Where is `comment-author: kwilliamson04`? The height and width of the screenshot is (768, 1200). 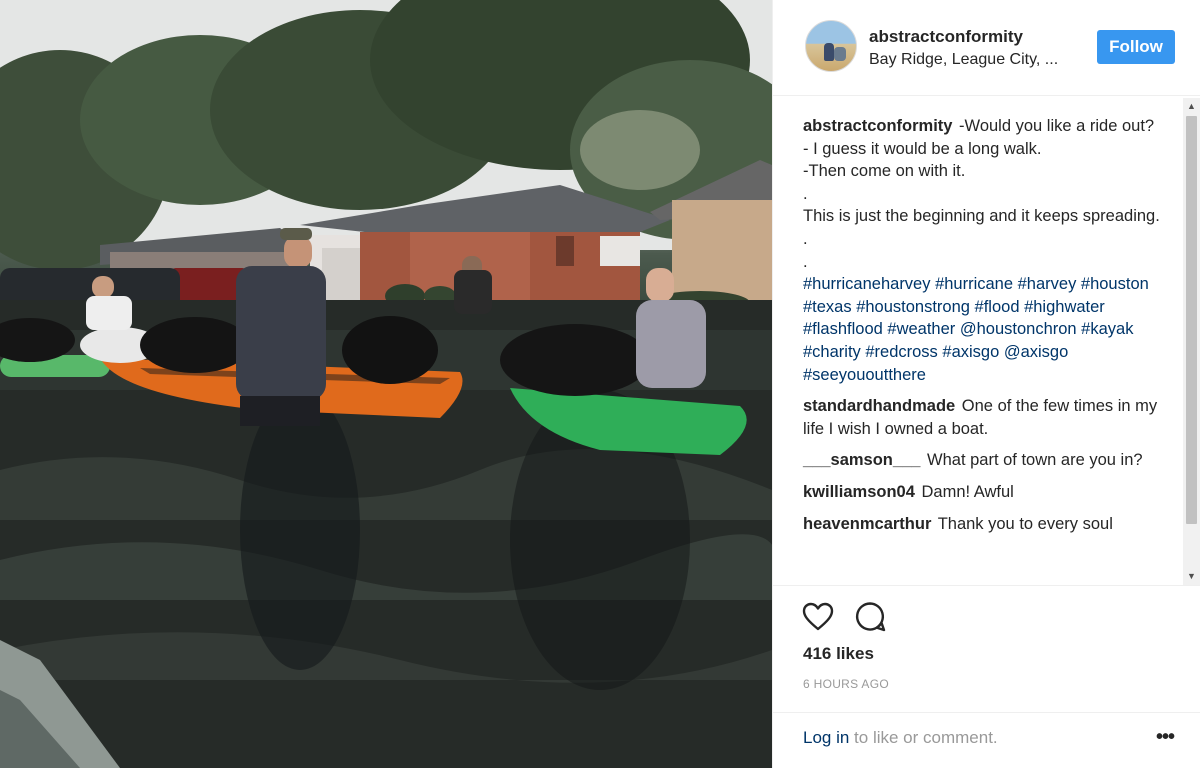 comment-author: kwilliamson04 is located at coordinates (859, 492).